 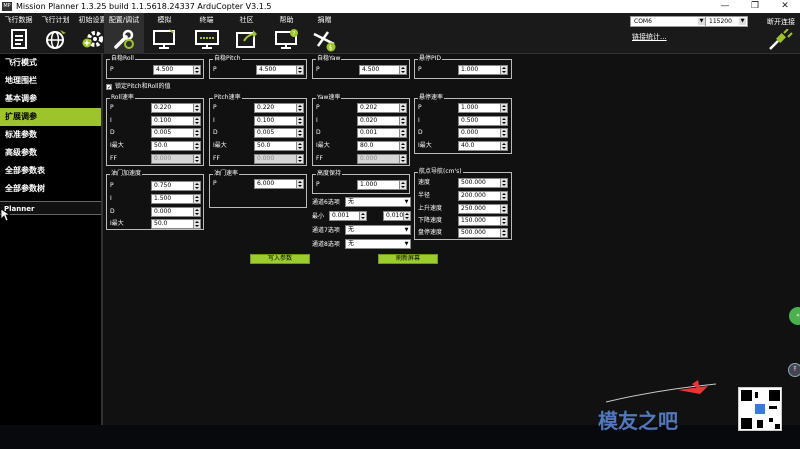 What do you see at coordinates (143, 86) in the screenshot?
I see `lock-pitch-roll-label: 锁定Pitch和Roll的值` at bounding box center [143, 86].